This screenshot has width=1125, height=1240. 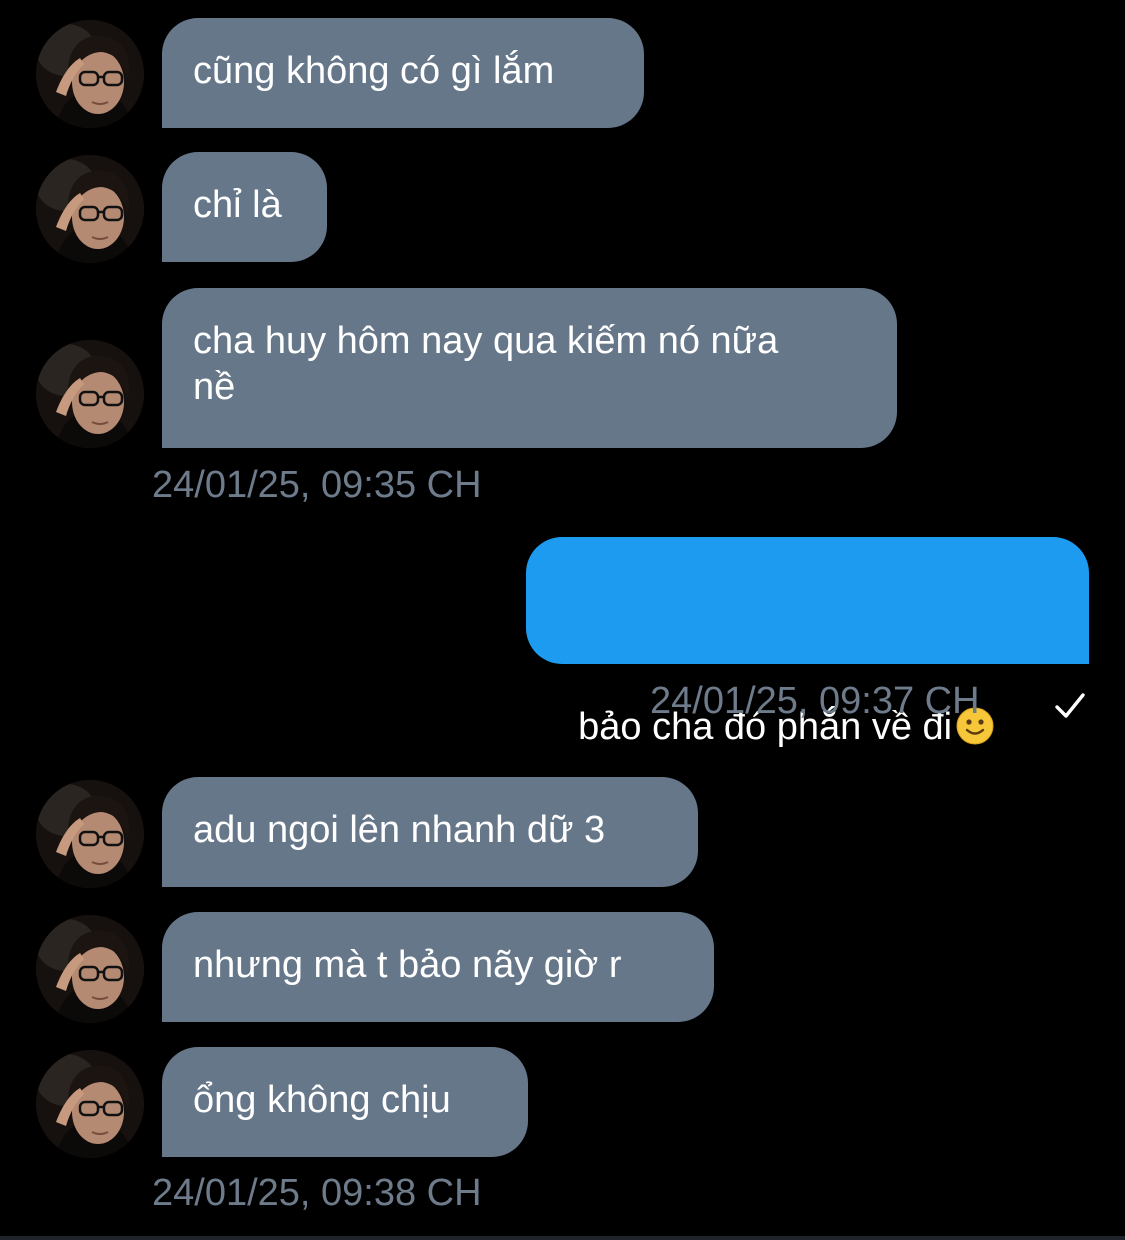 What do you see at coordinates (529, 368) in the screenshot?
I see `incoming-message-bubble: cha huy hôm nay qua kiếm nó nữa nề` at bounding box center [529, 368].